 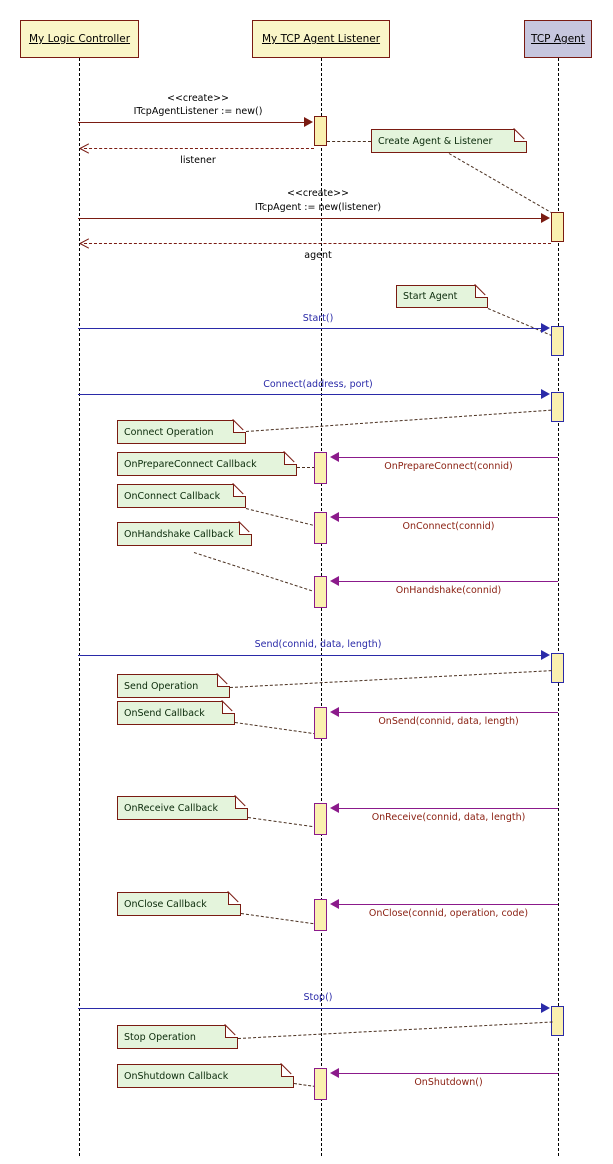 What do you see at coordinates (545, 1008) in the screenshot?
I see `arrowhead-m14` at bounding box center [545, 1008].